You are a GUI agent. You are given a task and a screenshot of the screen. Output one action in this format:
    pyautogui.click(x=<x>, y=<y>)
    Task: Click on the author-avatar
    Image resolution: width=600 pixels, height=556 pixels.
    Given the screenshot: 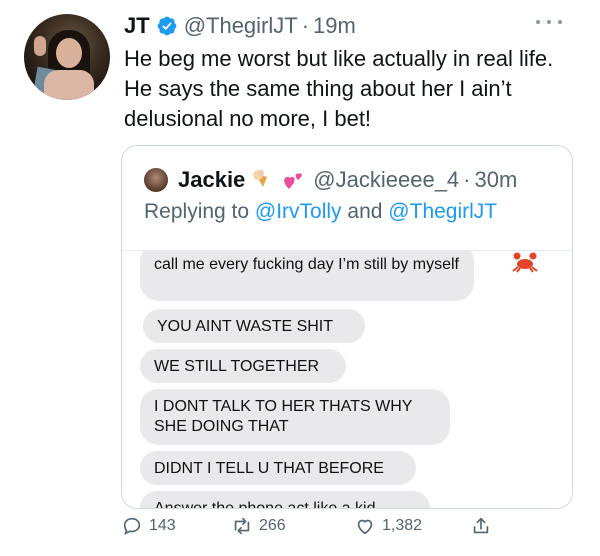 What is the action you would take?
    pyautogui.click(x=67, y=57)
    